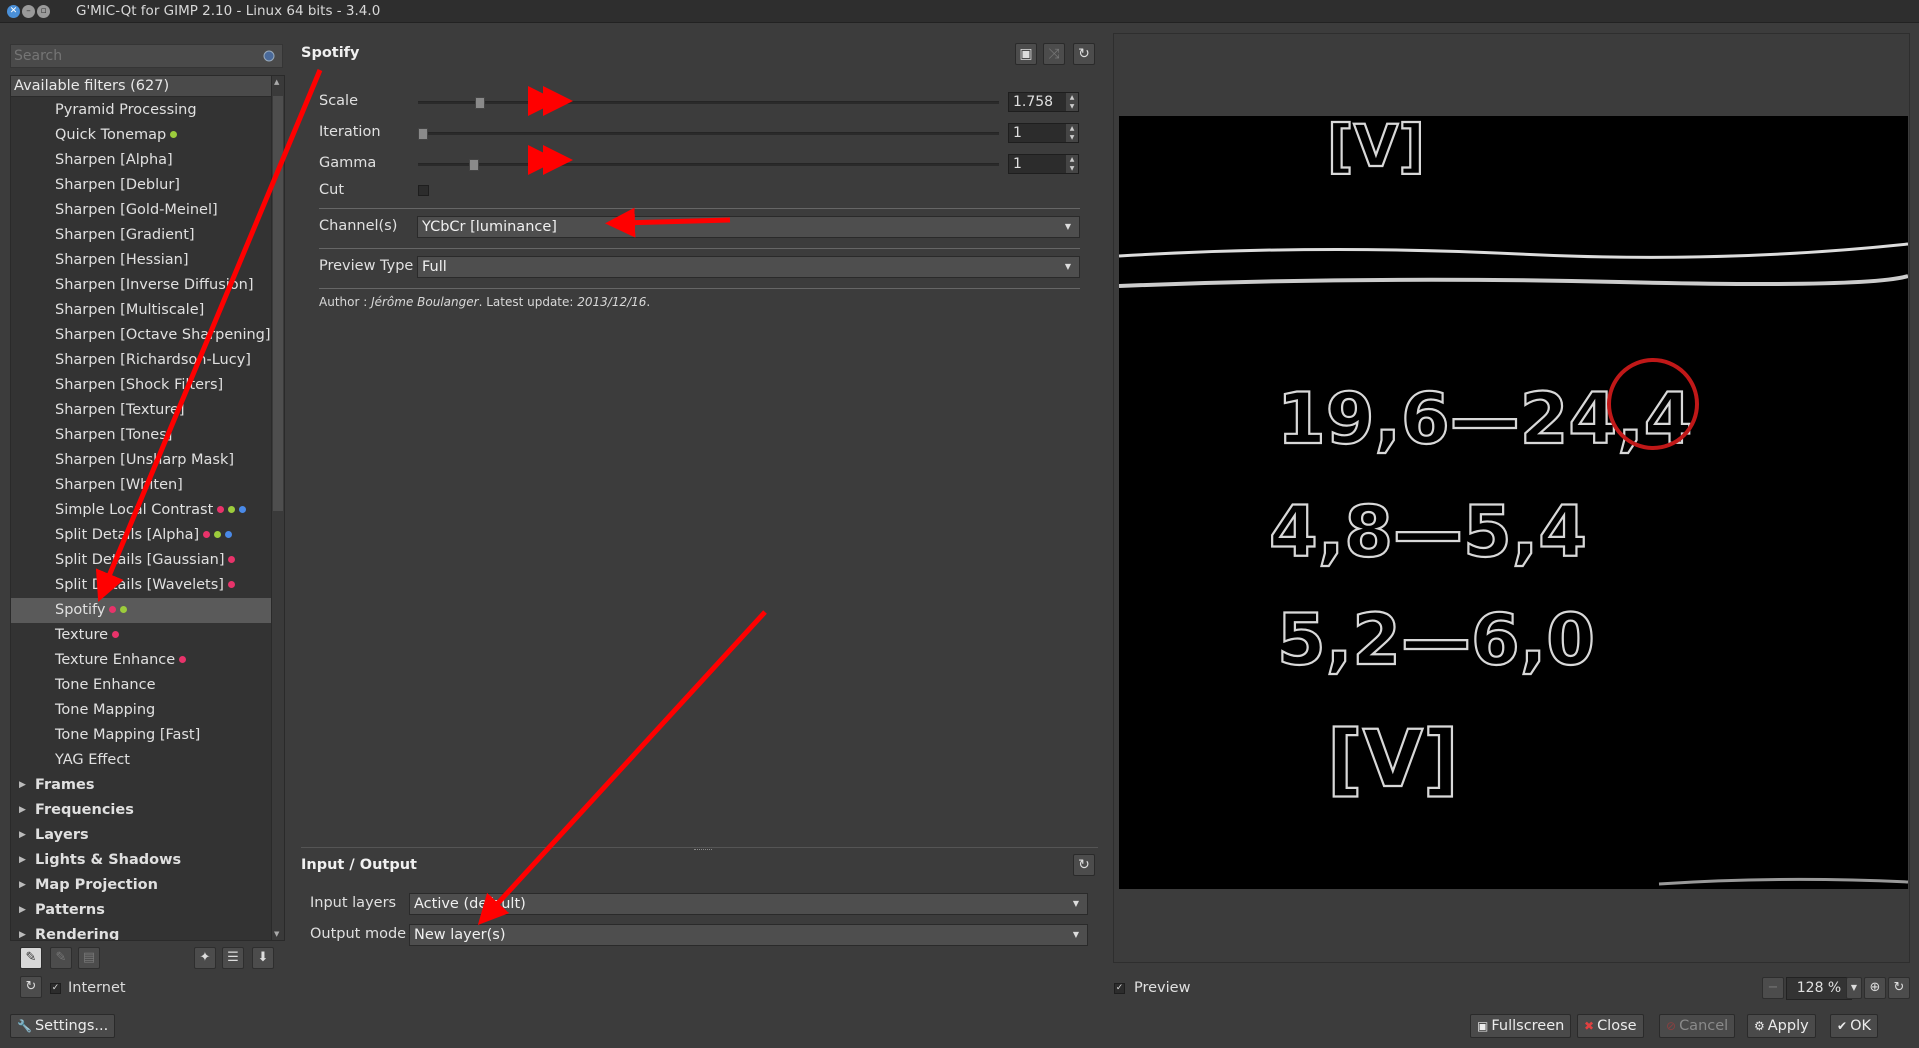 The height and width of the screenshot is (1048, 1919). What do you see at coordinates (141, 235) in the screenshot?
I see `filter-item: Sharpen [Gradient]` at bounding box center [141, 235].